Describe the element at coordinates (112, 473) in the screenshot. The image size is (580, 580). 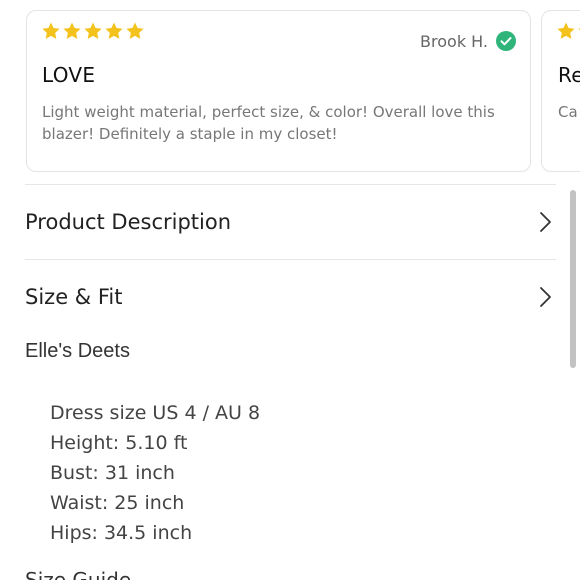
I see `size-detail: Bust: 31 inch` at that location.